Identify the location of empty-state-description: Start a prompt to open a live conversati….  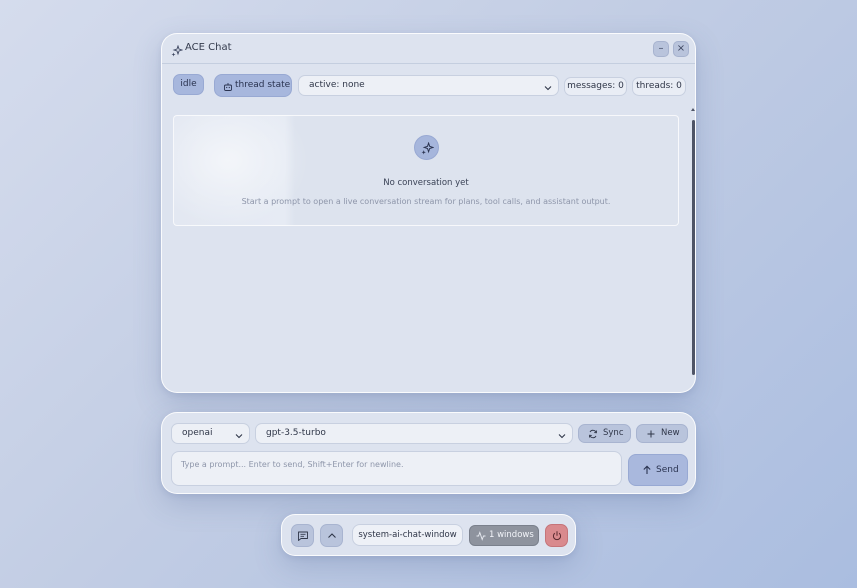
(426, 201).